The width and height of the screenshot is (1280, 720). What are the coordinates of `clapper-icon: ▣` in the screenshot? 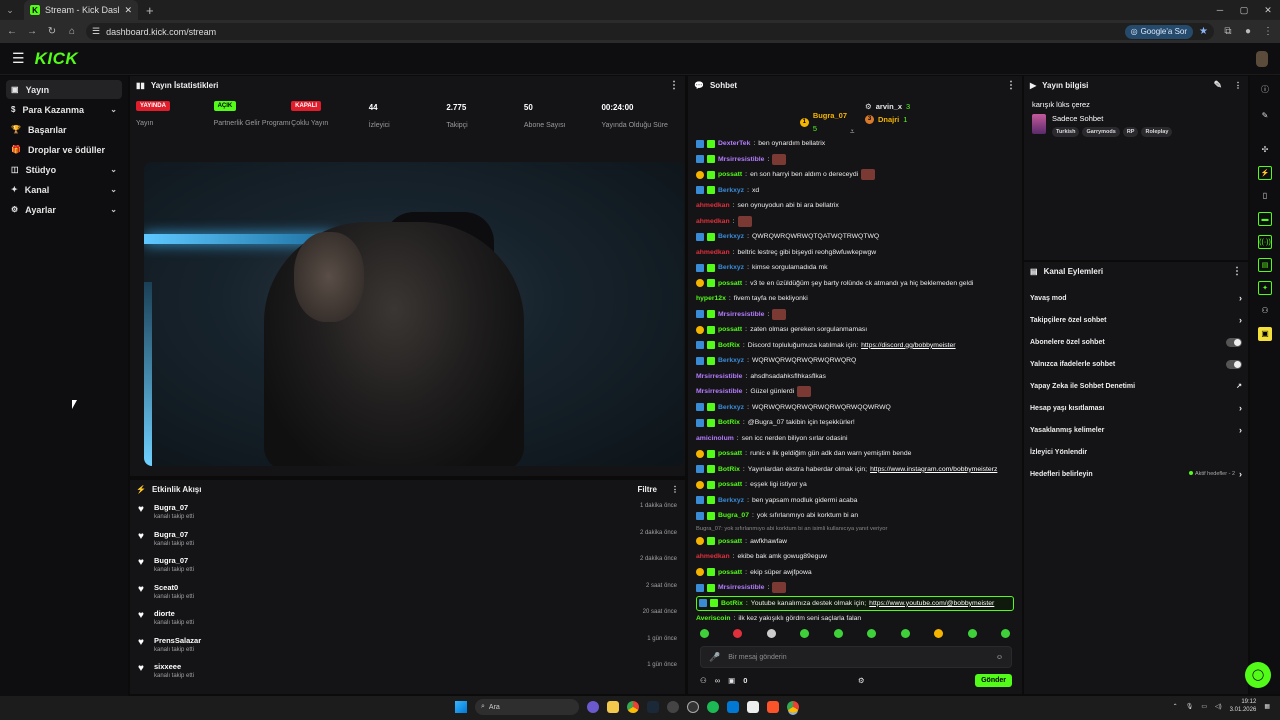 It's located at (1265, 334).